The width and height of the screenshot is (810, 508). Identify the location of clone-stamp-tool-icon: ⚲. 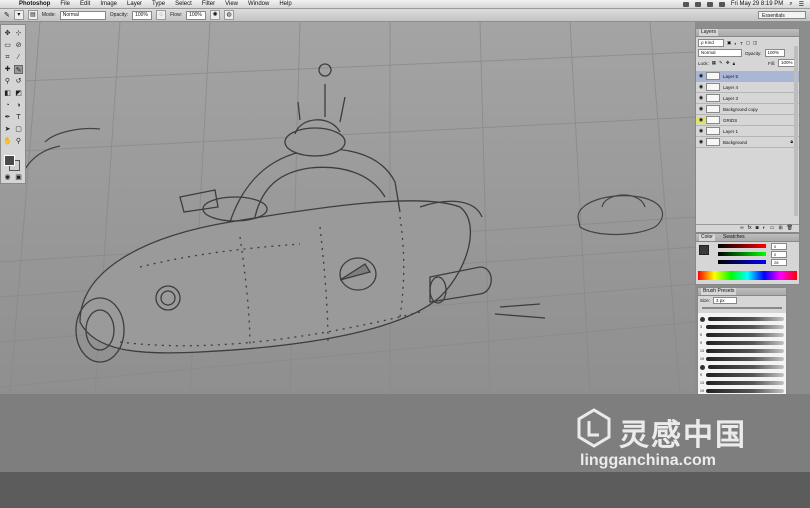
(7, 81).